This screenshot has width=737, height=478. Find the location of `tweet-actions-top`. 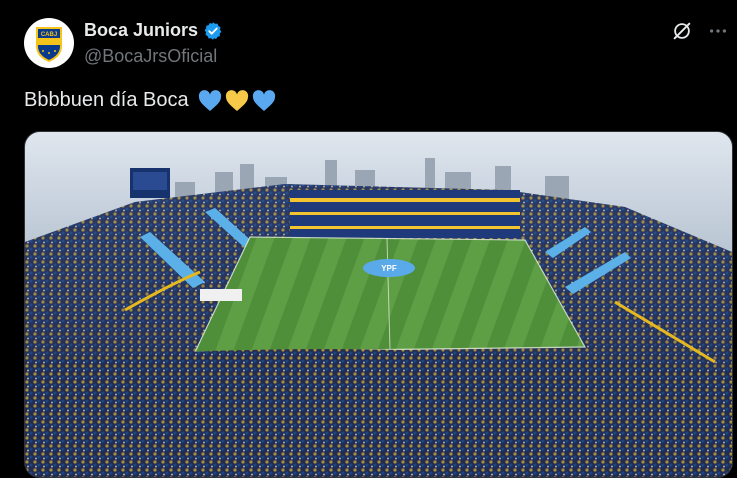

tweet-actions-top is located at coordinates (700, 31).